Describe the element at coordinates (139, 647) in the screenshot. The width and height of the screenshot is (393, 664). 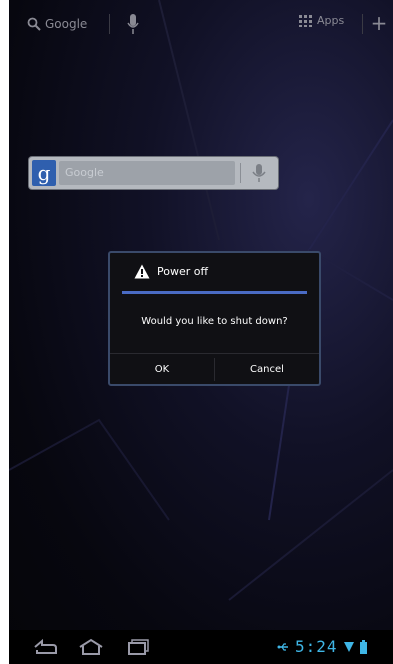
I see `recent-apps-icon` at that location.